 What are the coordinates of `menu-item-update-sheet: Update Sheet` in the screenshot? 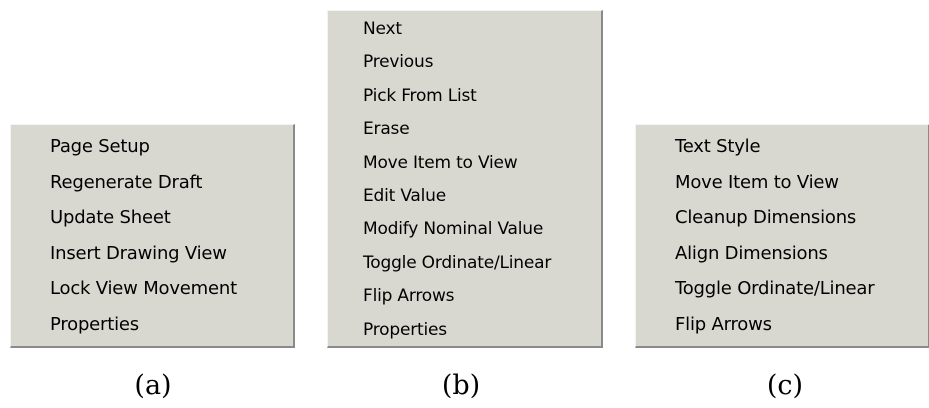 It's located at (152, 218).